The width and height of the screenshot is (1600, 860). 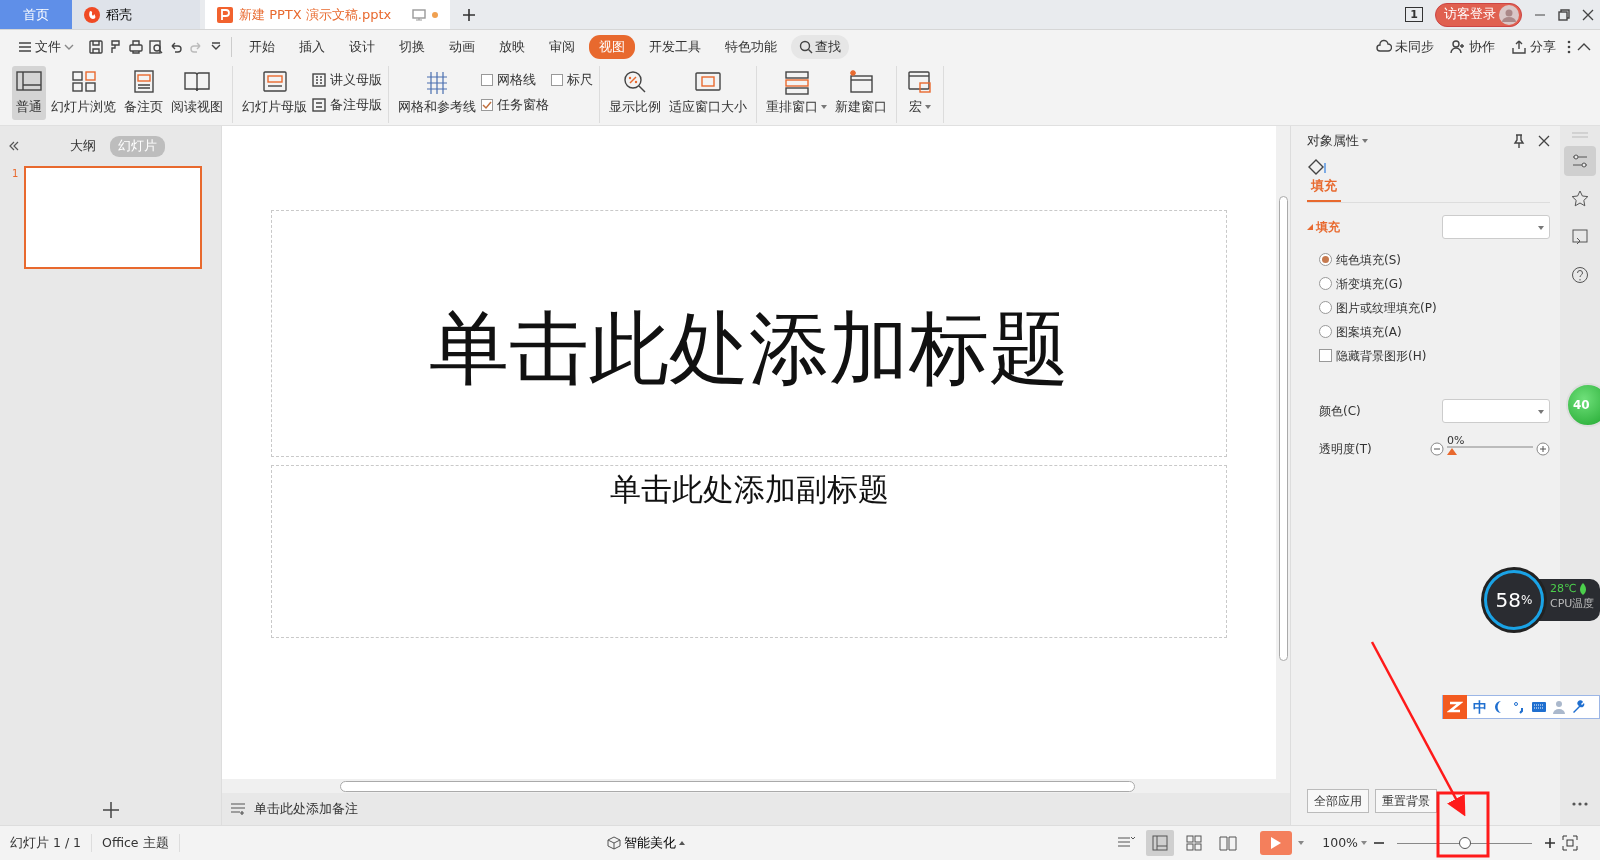 I want to click on fit-screen-icon, so click(x=1570, y=843).